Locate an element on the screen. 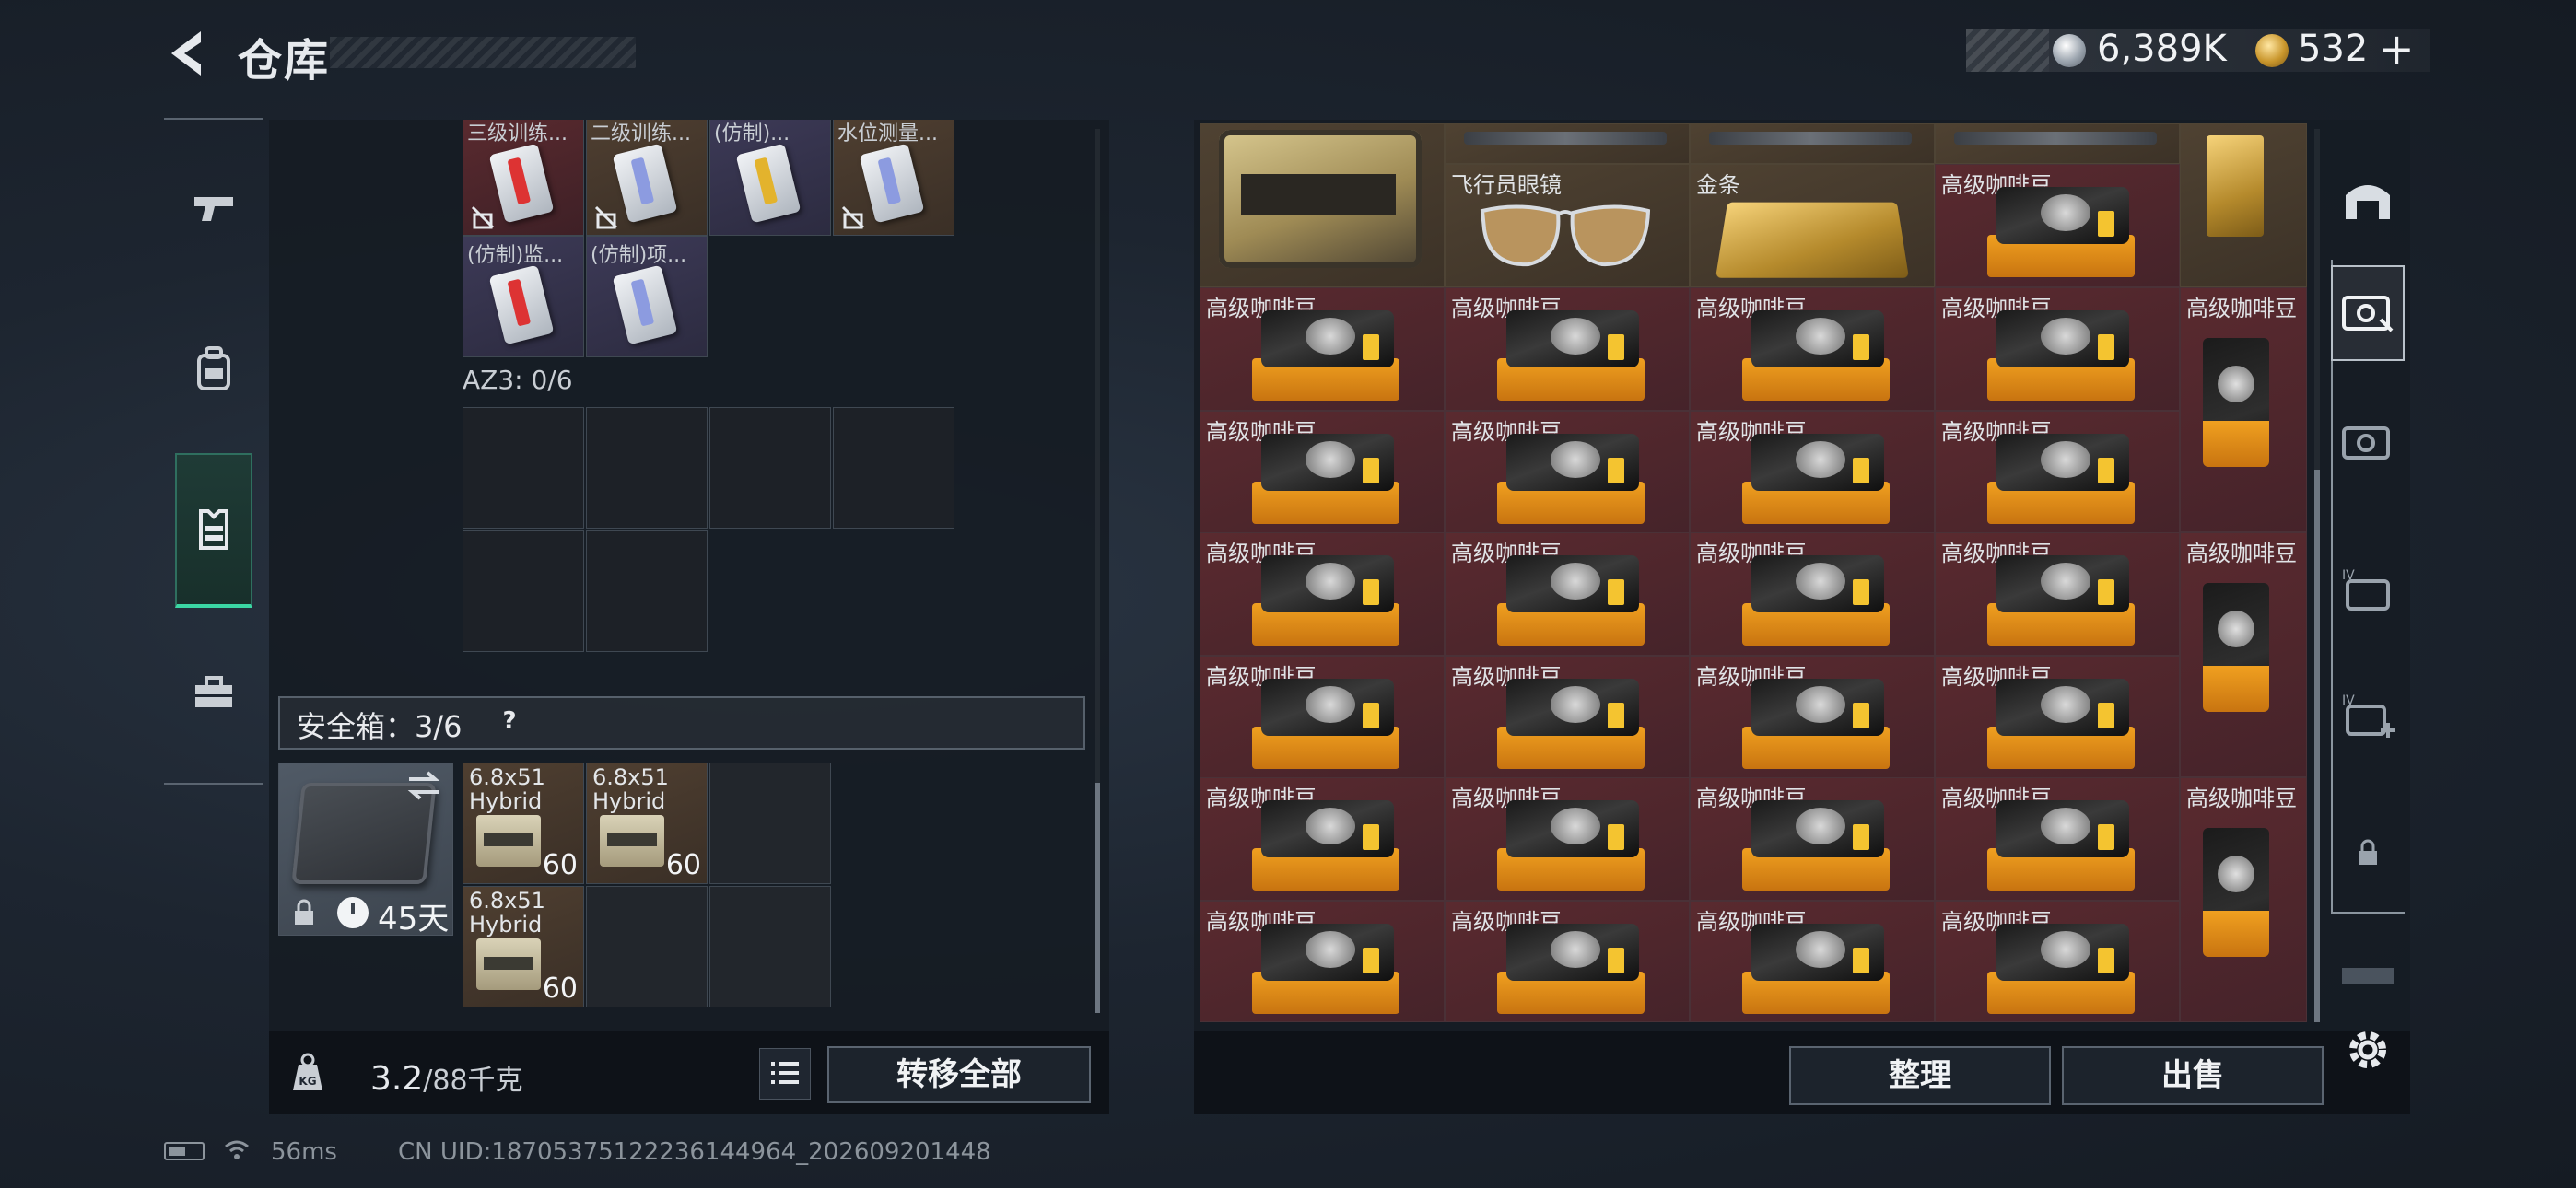 The image size is (2576, 1188). right-scroll-thumb is located at coordinates (2317, 746).